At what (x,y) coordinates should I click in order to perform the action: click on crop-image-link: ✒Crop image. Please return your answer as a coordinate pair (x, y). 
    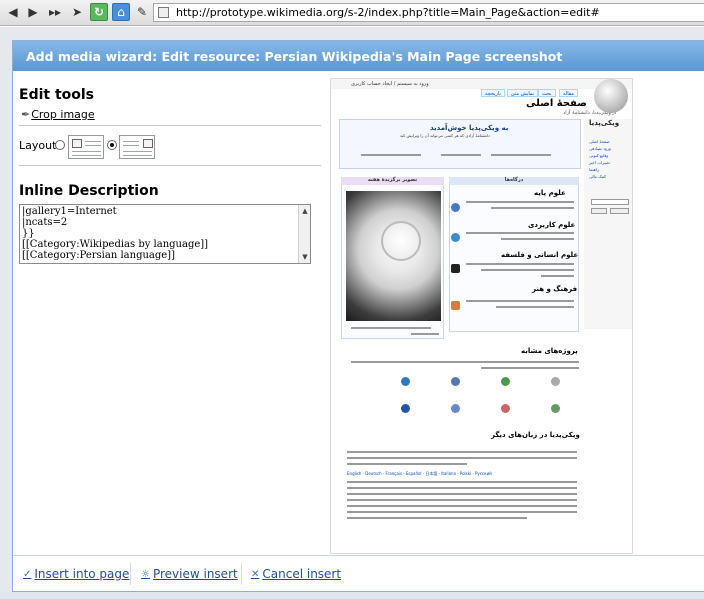
    Looking at the image, I should click on (58, 114).